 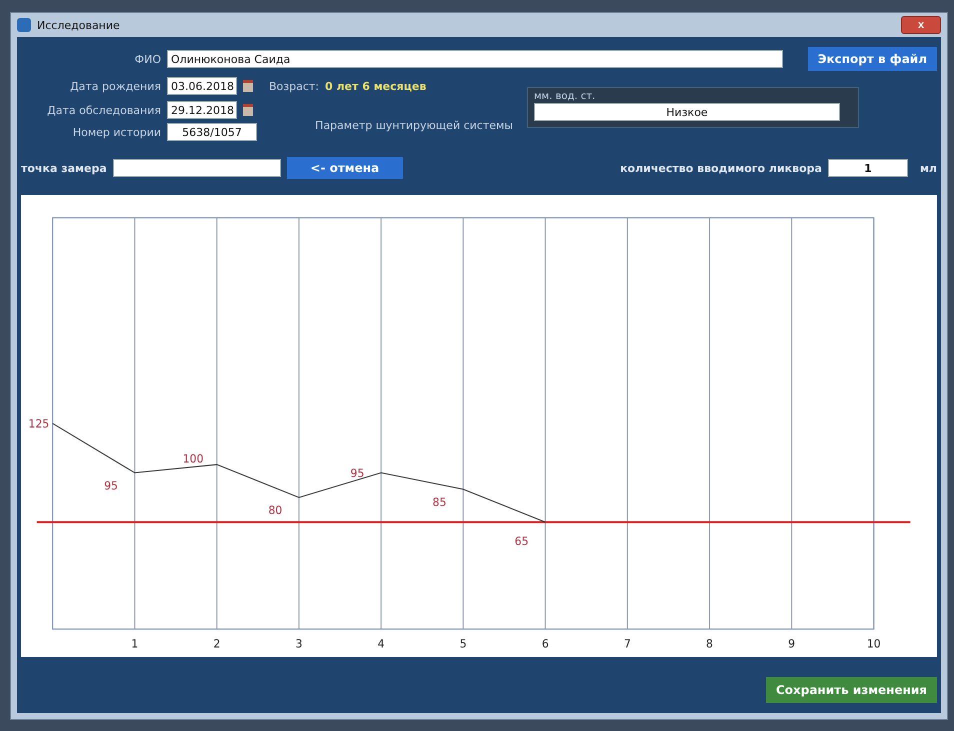 What do you see at coordinates (216, 644) in the screenshot?
I see `tick-label: 2` at bounding box center [216, 644].